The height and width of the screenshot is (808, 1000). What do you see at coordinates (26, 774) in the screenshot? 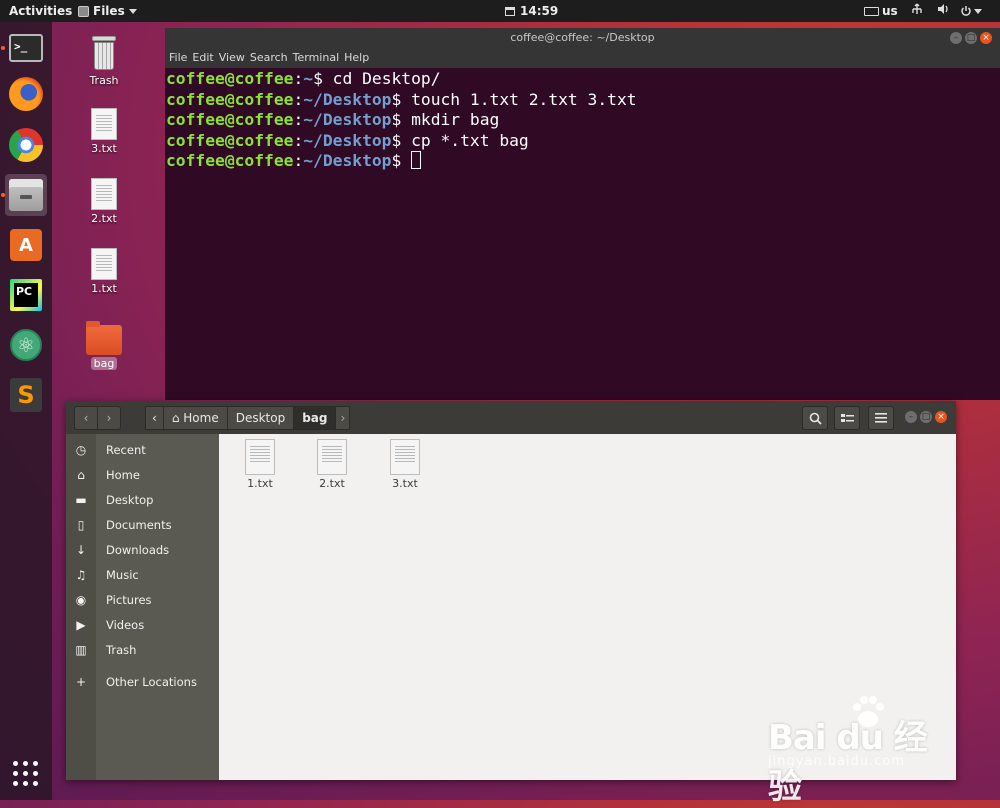
I see `show-applications-button` at bounding box center [26, 774].